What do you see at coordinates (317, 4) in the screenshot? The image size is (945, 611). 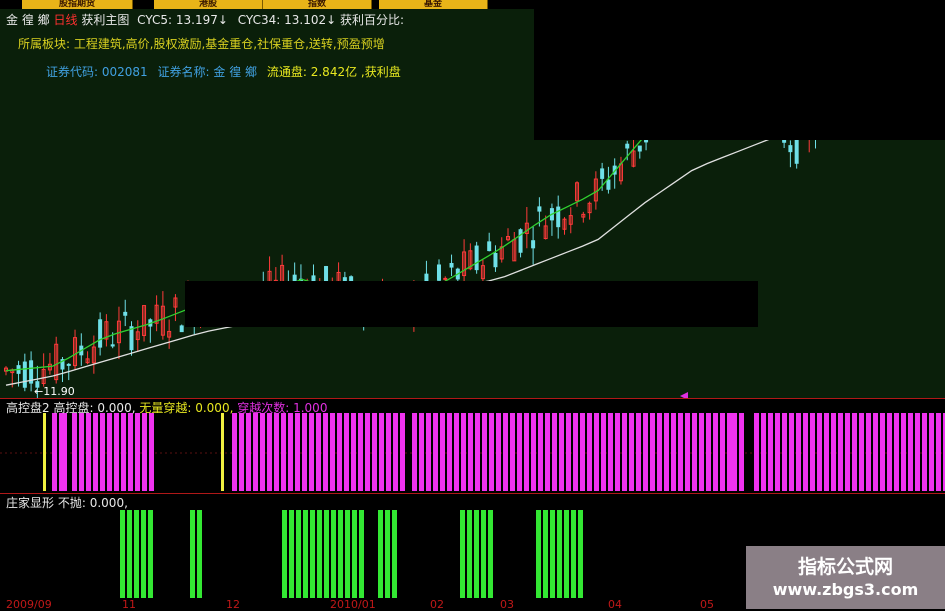 I see `tab-index: 指数` at bounding box center [317, 4].